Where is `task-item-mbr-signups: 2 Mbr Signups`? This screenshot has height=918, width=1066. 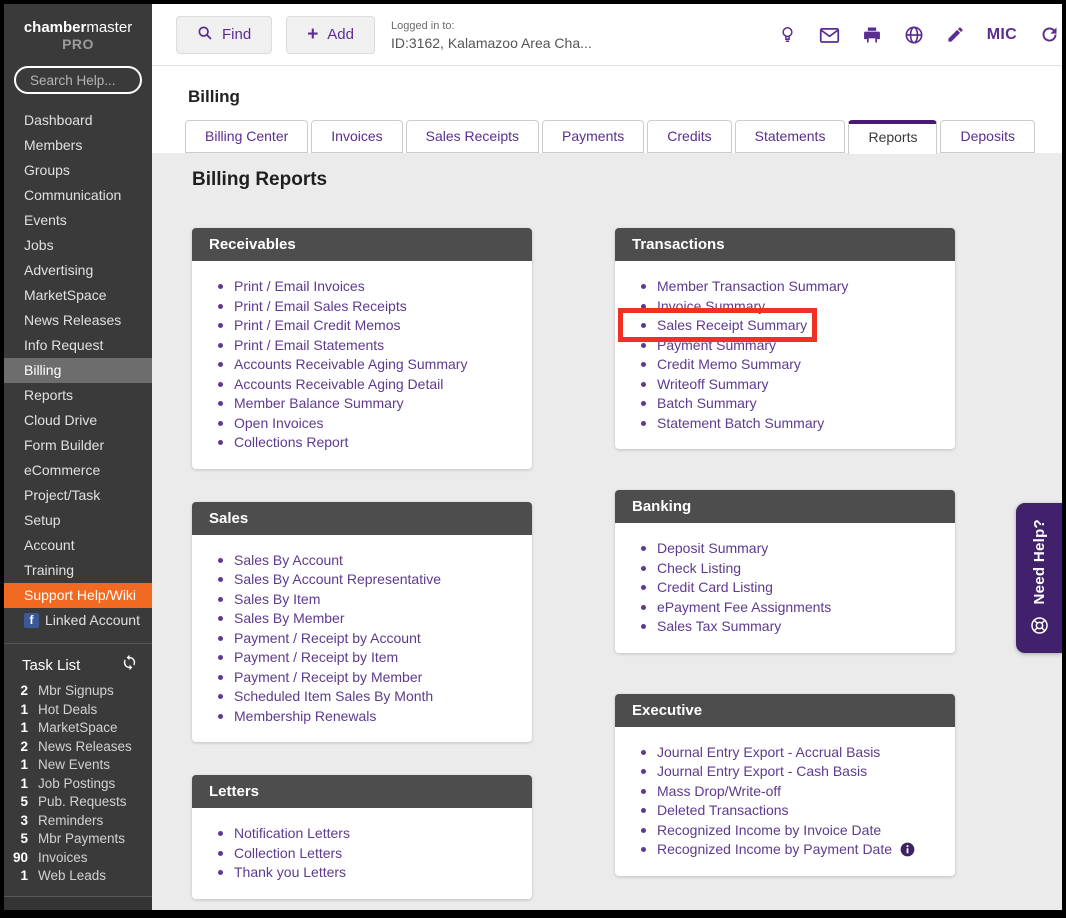
task-item-mbr-signups: 2 Mbr Signups is located at coordinates (78, 691).